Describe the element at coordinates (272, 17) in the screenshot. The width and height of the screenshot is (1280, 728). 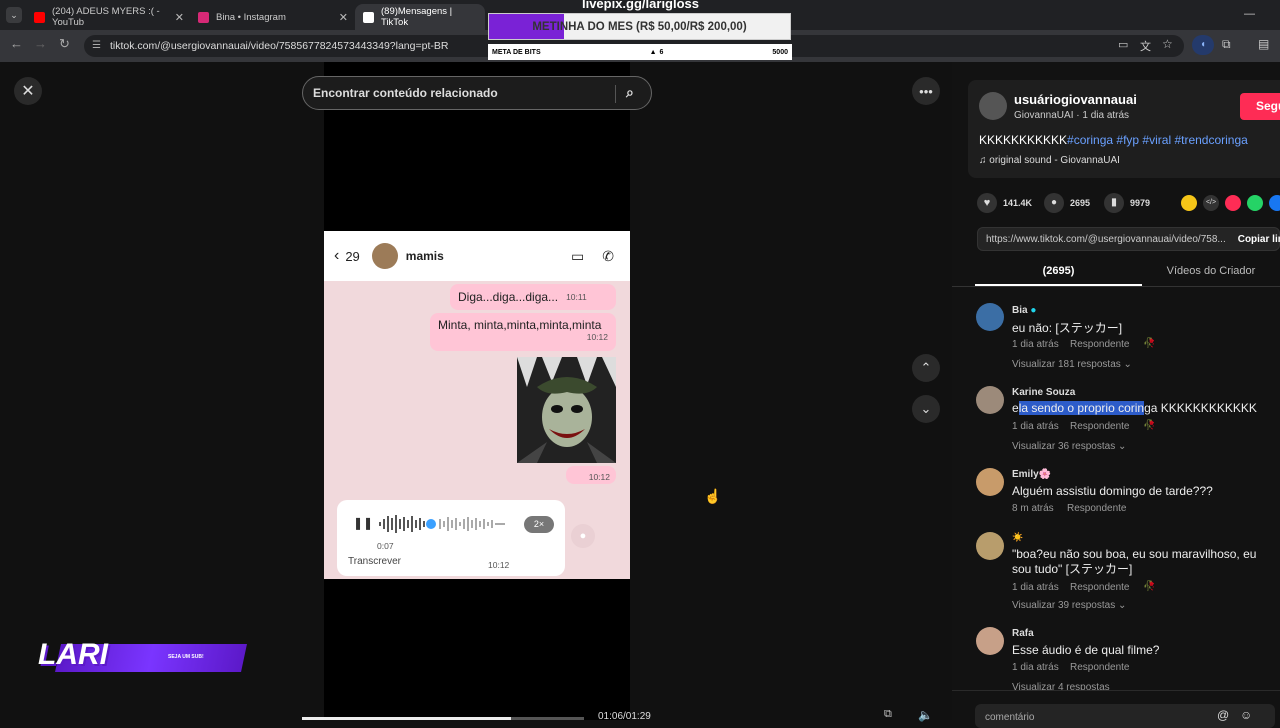
I see `tab-instagram: Bina • Instagram ✕` at that location.